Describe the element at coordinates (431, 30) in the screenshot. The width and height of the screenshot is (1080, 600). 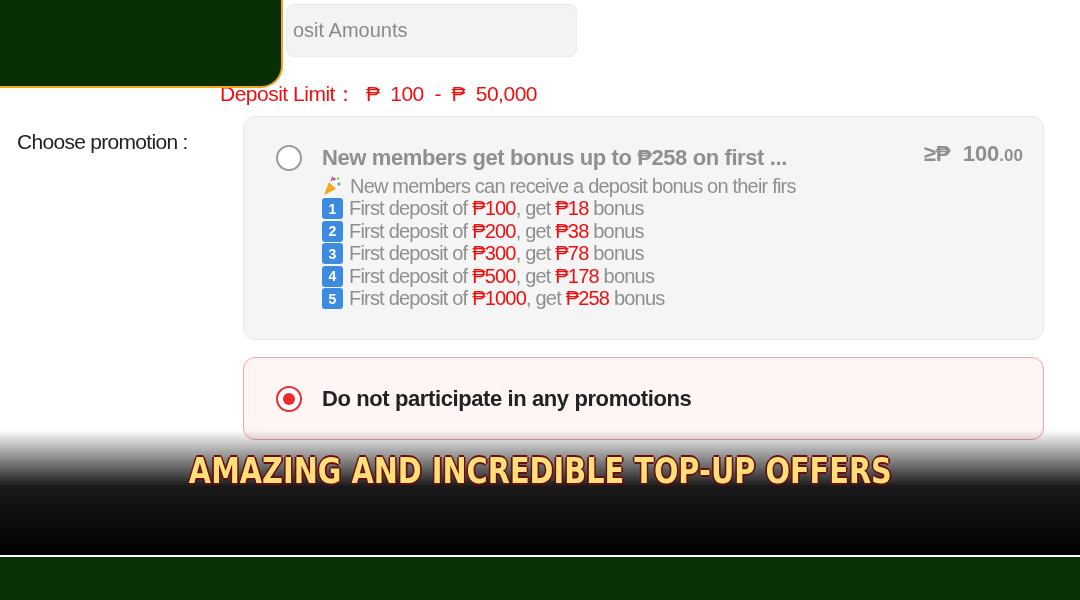
I see `deposit-amount-field: osit Amounts` at that location.